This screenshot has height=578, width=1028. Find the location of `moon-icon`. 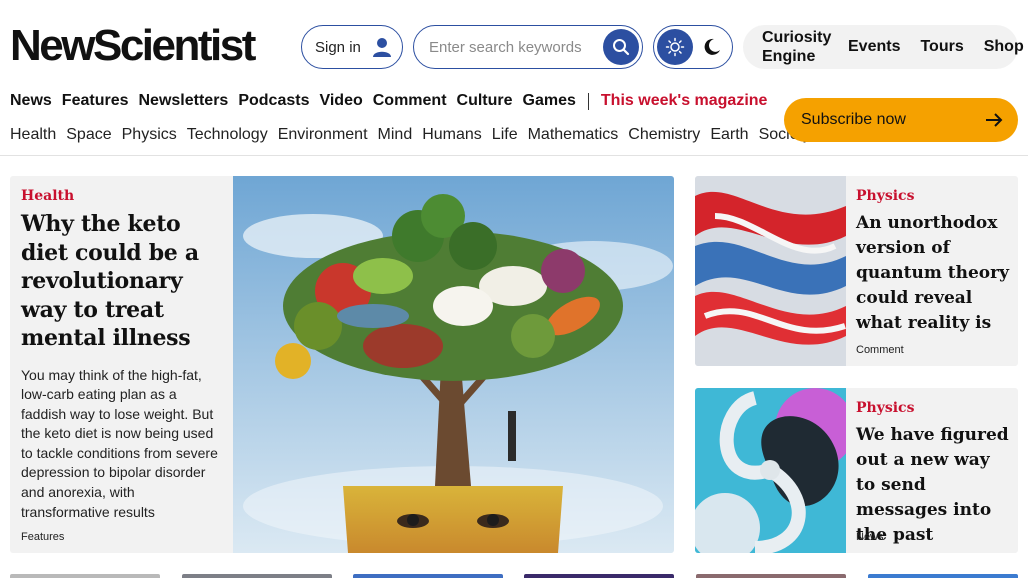

moon-icon is located at coordinates (712, 47).